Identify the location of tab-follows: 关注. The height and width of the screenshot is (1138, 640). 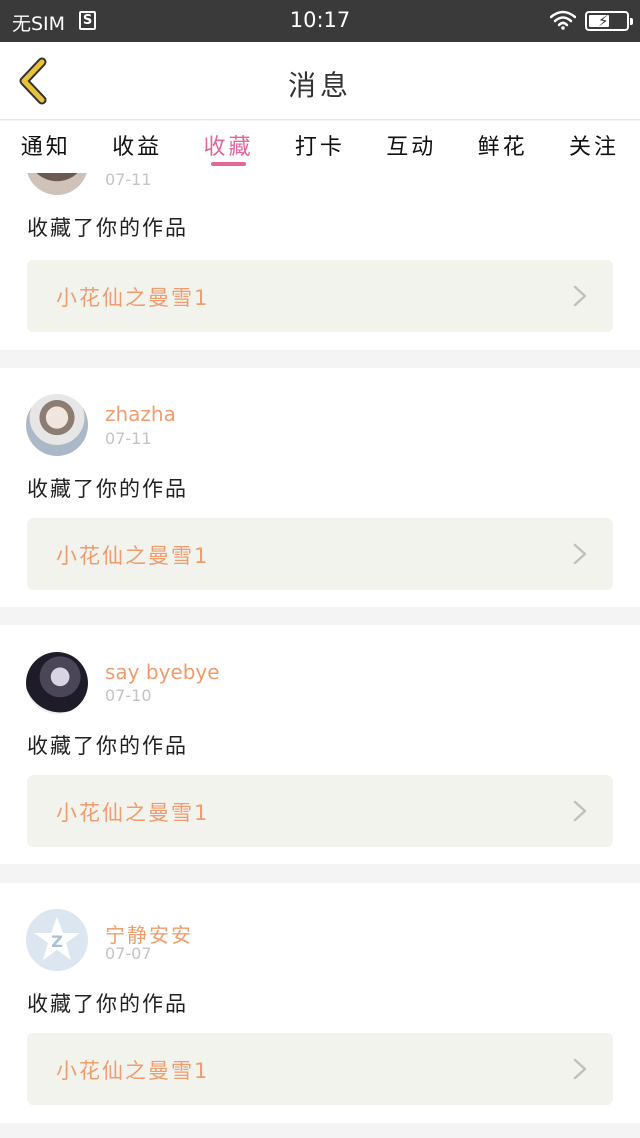
(593, 147).